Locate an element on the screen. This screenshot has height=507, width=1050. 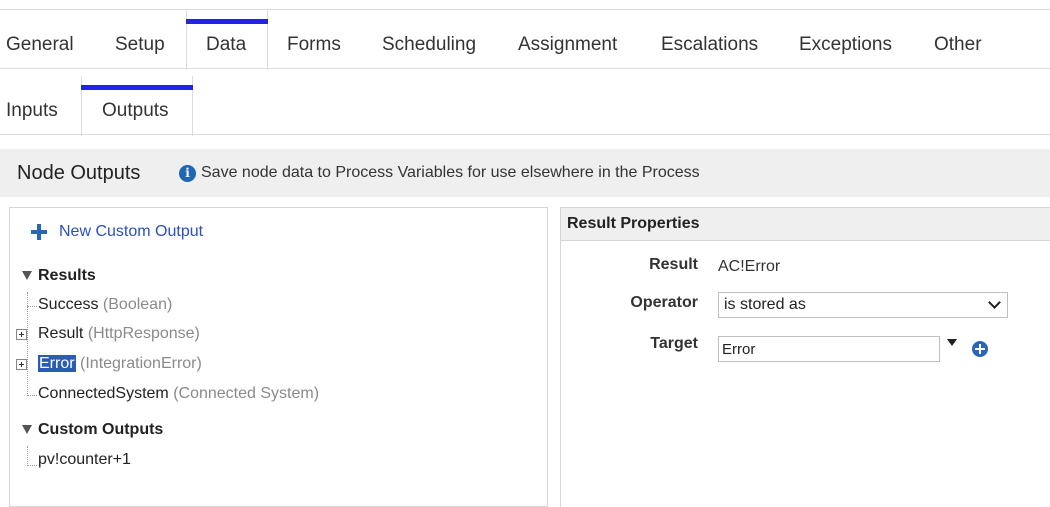
plus-icon is located at coordinates (39, 232).